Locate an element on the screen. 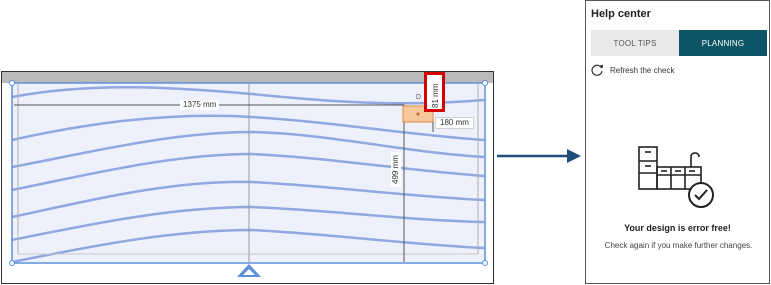 This screenshot has width=771, height=285. refresh-icon is located at coordinates (597, 70).